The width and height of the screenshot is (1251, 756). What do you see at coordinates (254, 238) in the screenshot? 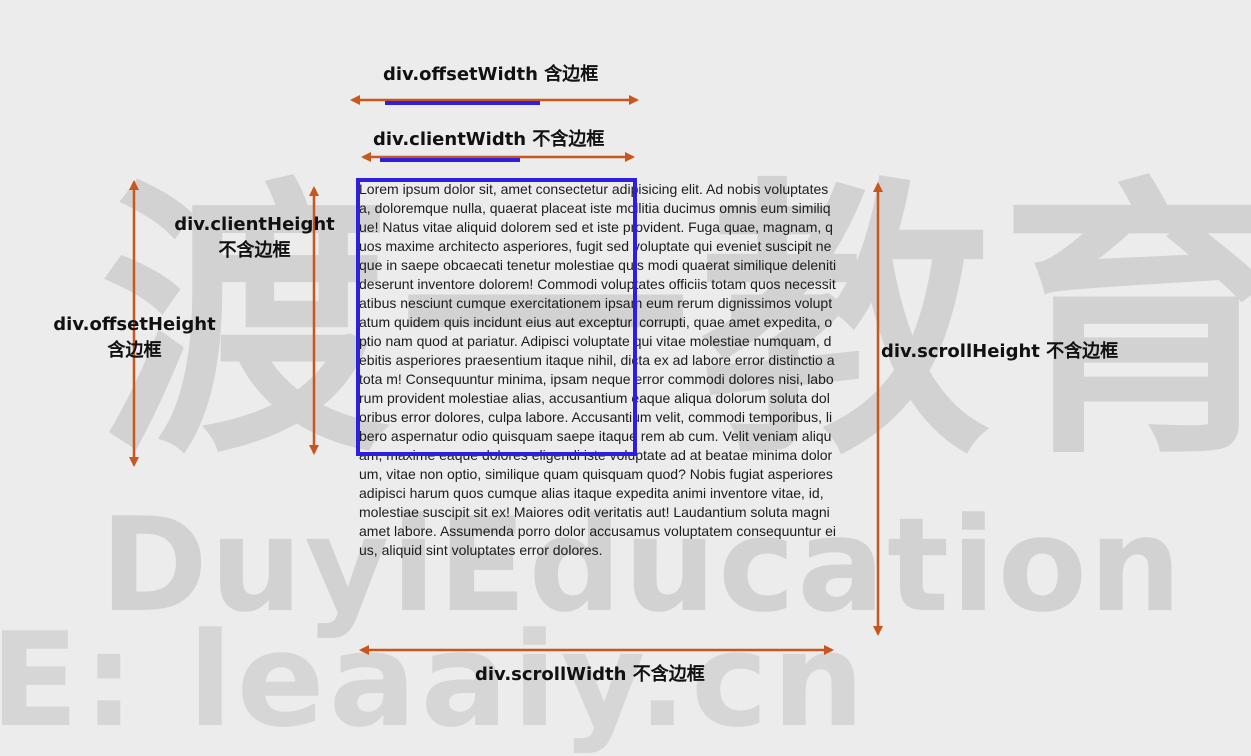
I see `client-height-label: div.clientHeight 不含边框` at bounding box center [254, 238].